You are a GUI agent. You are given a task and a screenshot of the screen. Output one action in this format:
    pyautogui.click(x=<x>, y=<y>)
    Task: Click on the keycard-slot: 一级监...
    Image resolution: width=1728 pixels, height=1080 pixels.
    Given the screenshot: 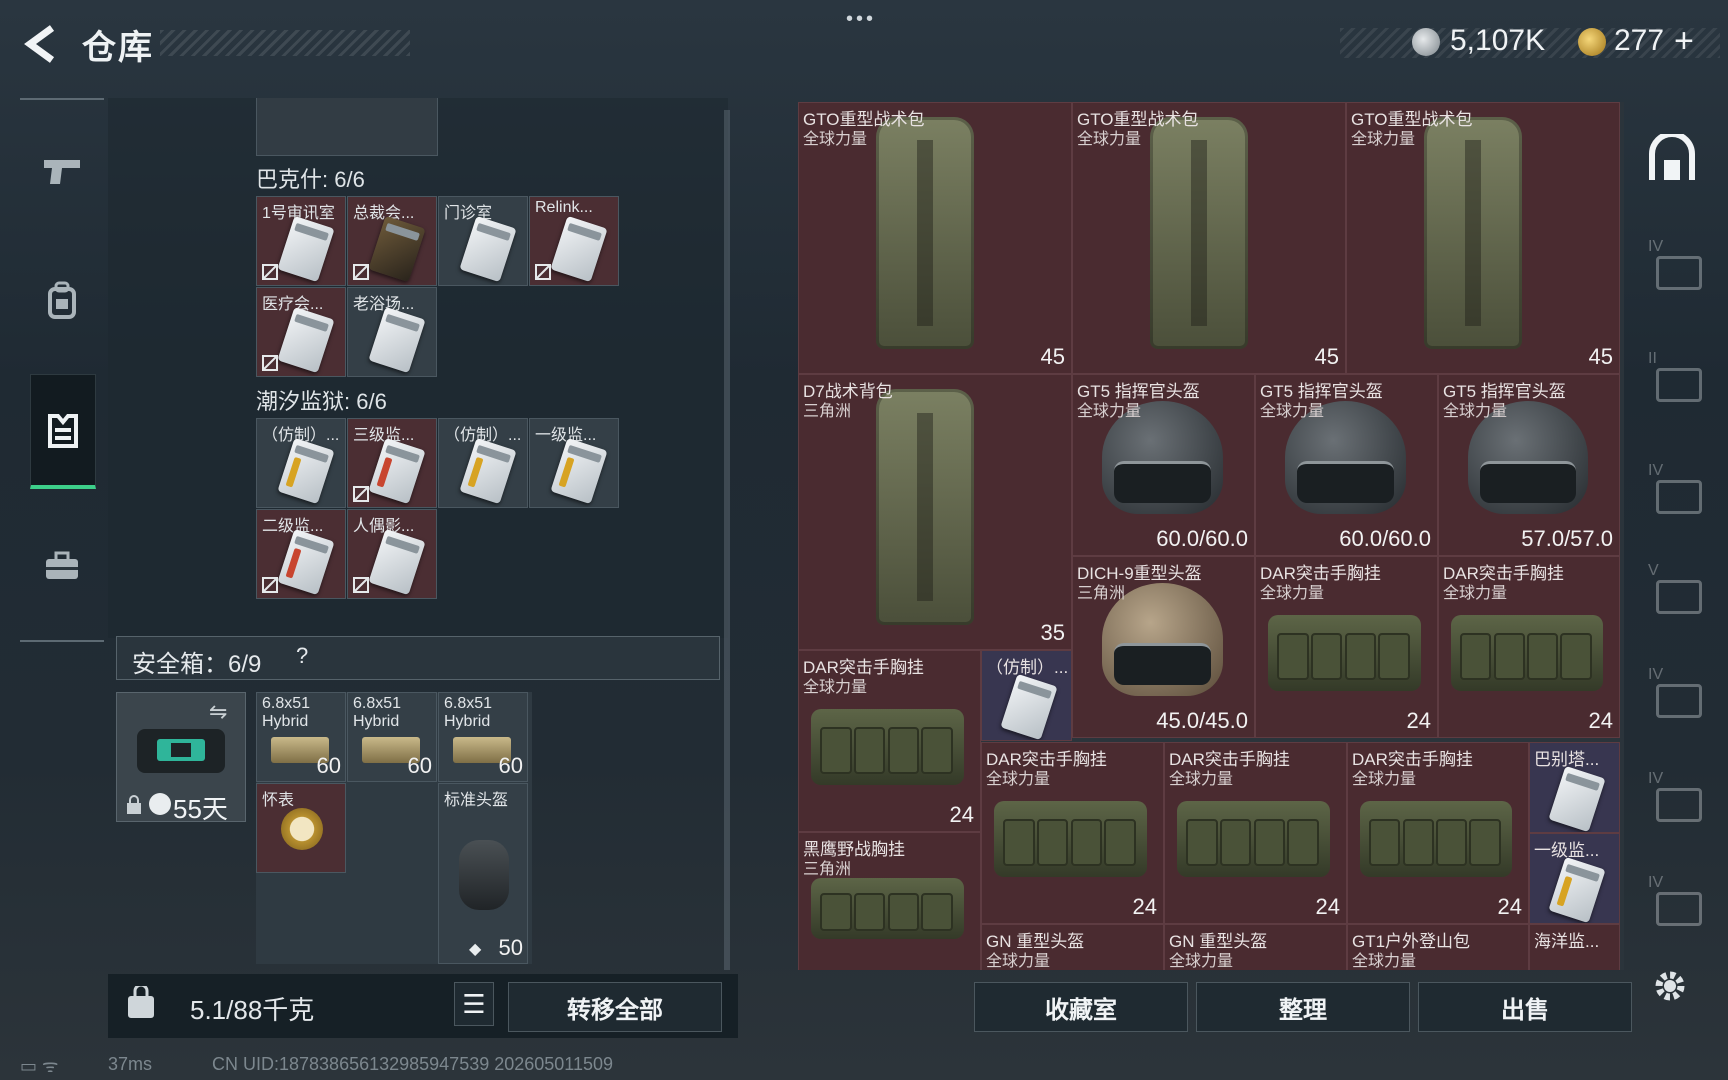 What is the action you would take?
    pyautogui.click(x=574, y=463)
    